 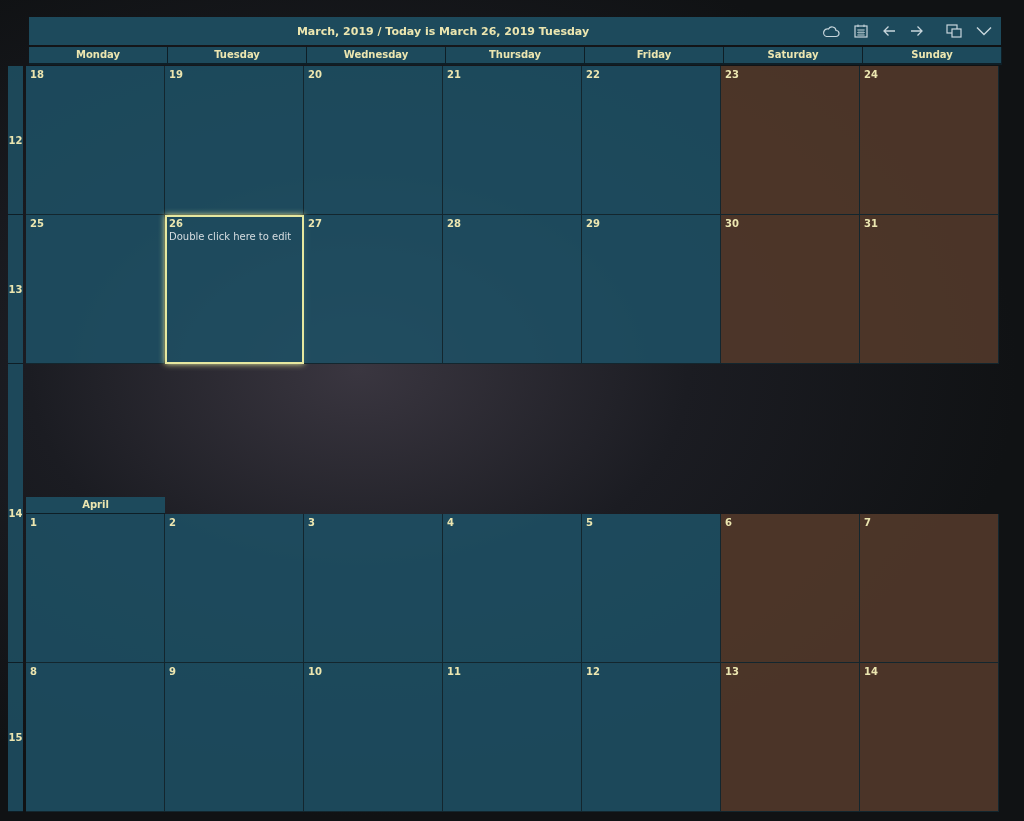 What do you see at coordinates (512, 737) in the screenshot?
I see `day-cell: 11` at bounding box center [512, 737].